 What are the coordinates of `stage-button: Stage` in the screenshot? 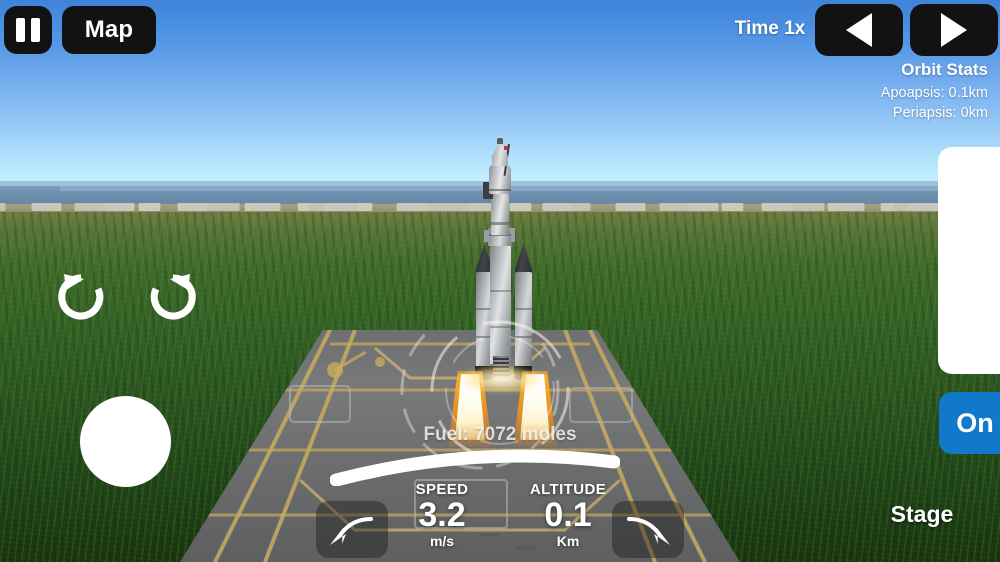 It's located at (922, 514).